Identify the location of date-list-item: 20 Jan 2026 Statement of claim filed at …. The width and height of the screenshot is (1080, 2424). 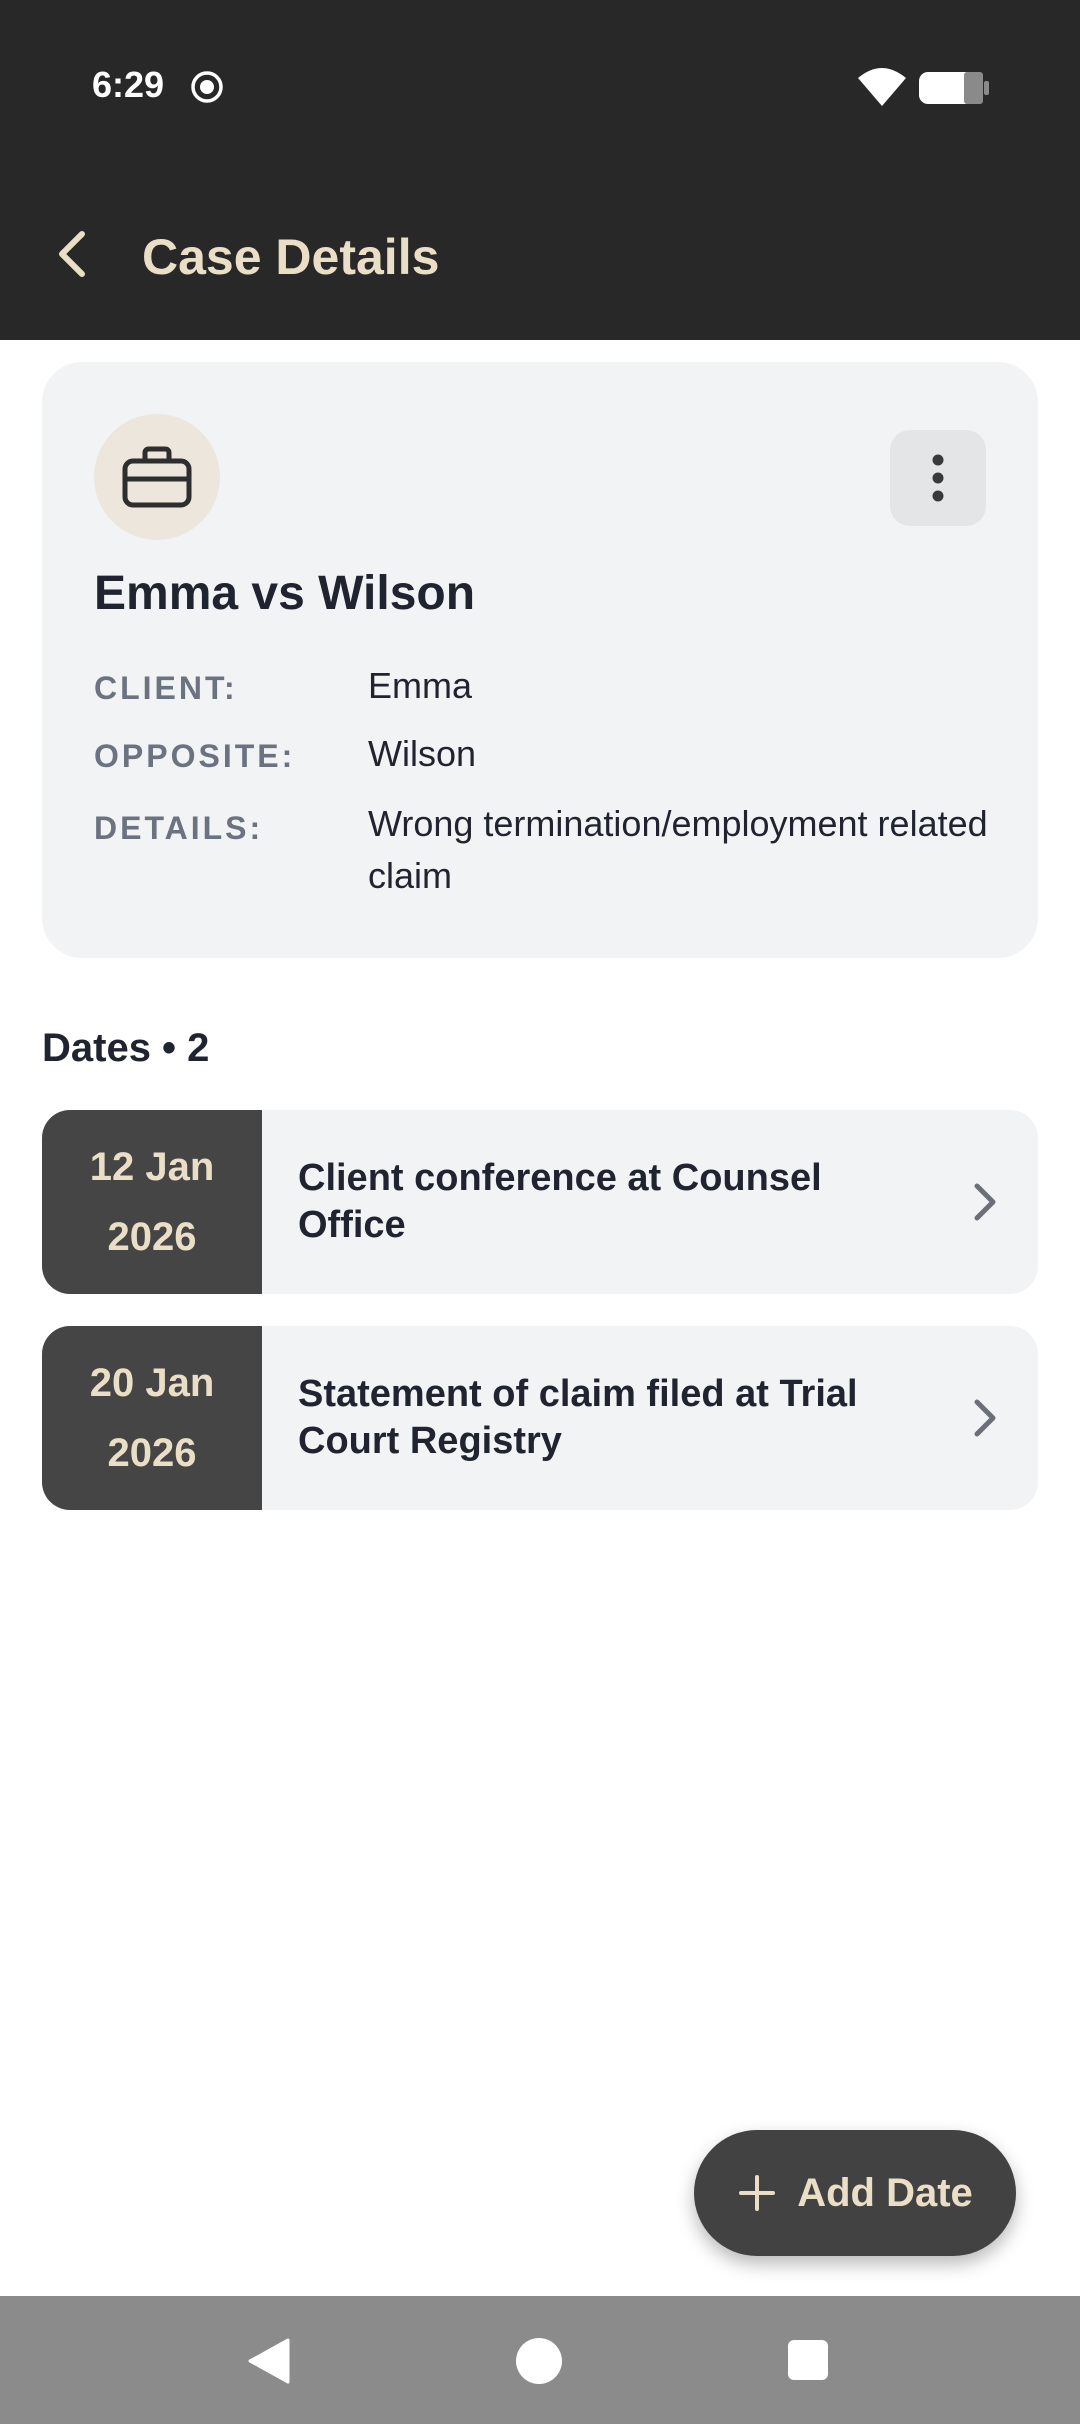
(540, 1418).